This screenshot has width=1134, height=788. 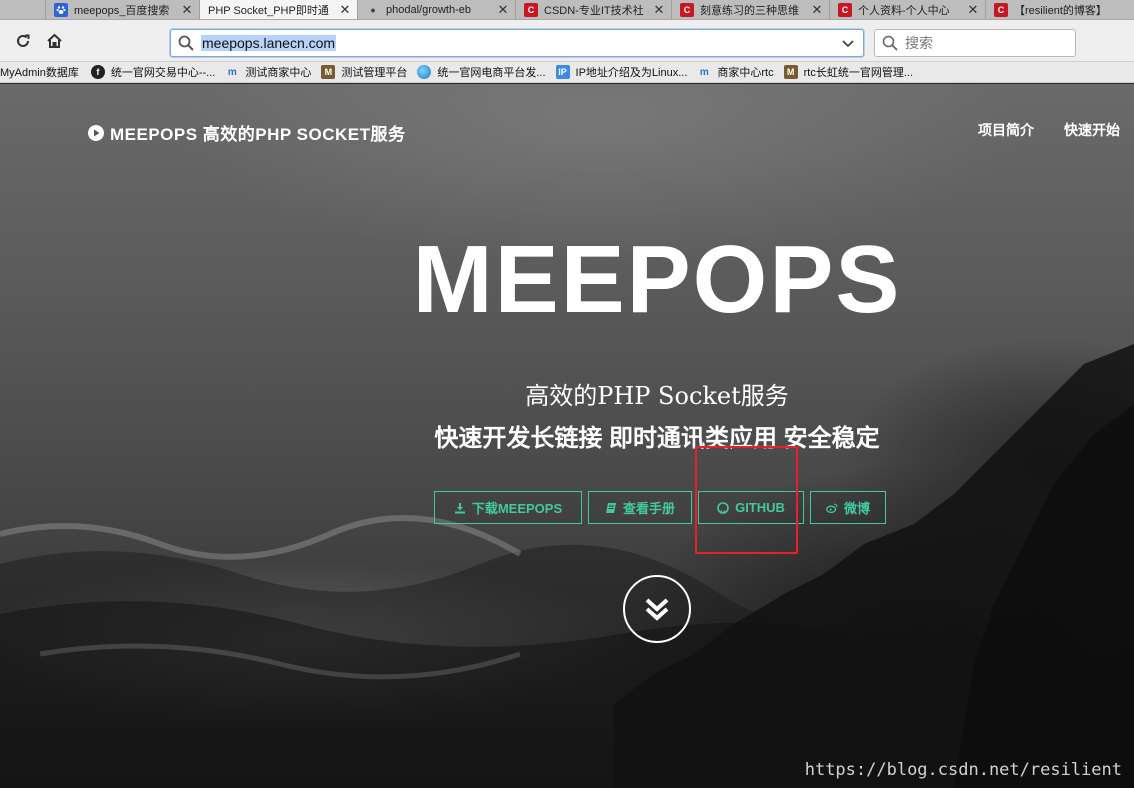 What do you see at coordinates (23, 9) in the screenshot?
I see `tab-overflow-left` at bounding box center [23, 9].